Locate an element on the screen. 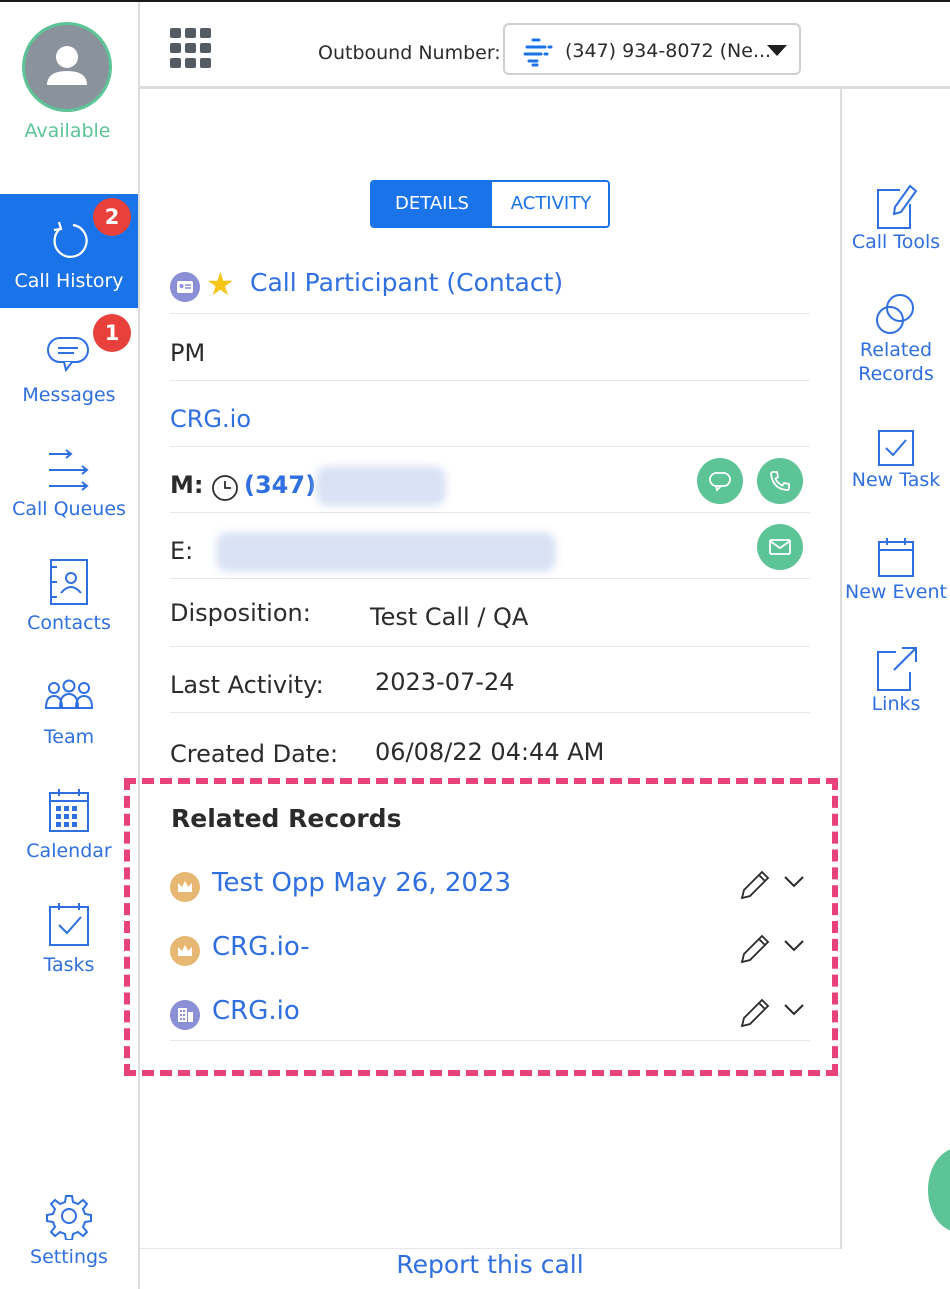 Image resolution: width=950 pixels, height=1289 pixels. avatar is located at coordinates (67, 67).